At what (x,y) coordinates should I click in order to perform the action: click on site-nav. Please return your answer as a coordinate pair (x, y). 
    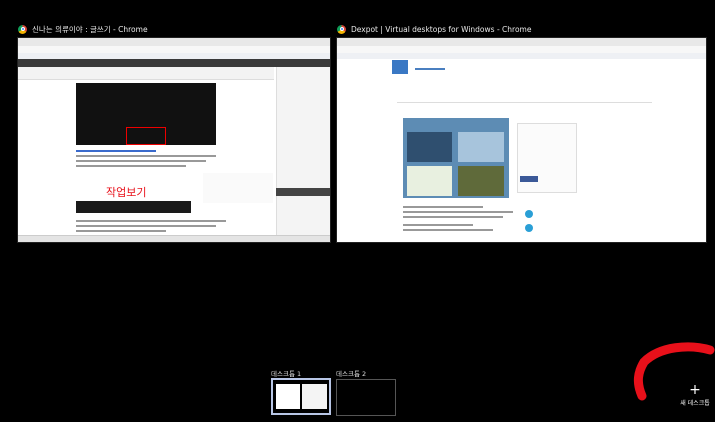
    Looking at the image, I should click on (524, 91).